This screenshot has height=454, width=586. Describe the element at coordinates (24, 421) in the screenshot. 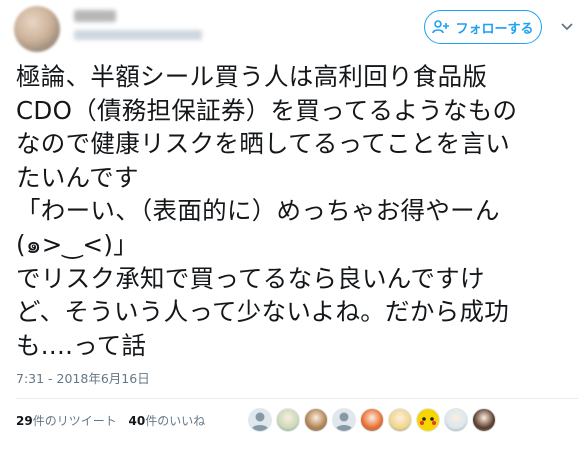

I see `retweets-count: 29` at that location.